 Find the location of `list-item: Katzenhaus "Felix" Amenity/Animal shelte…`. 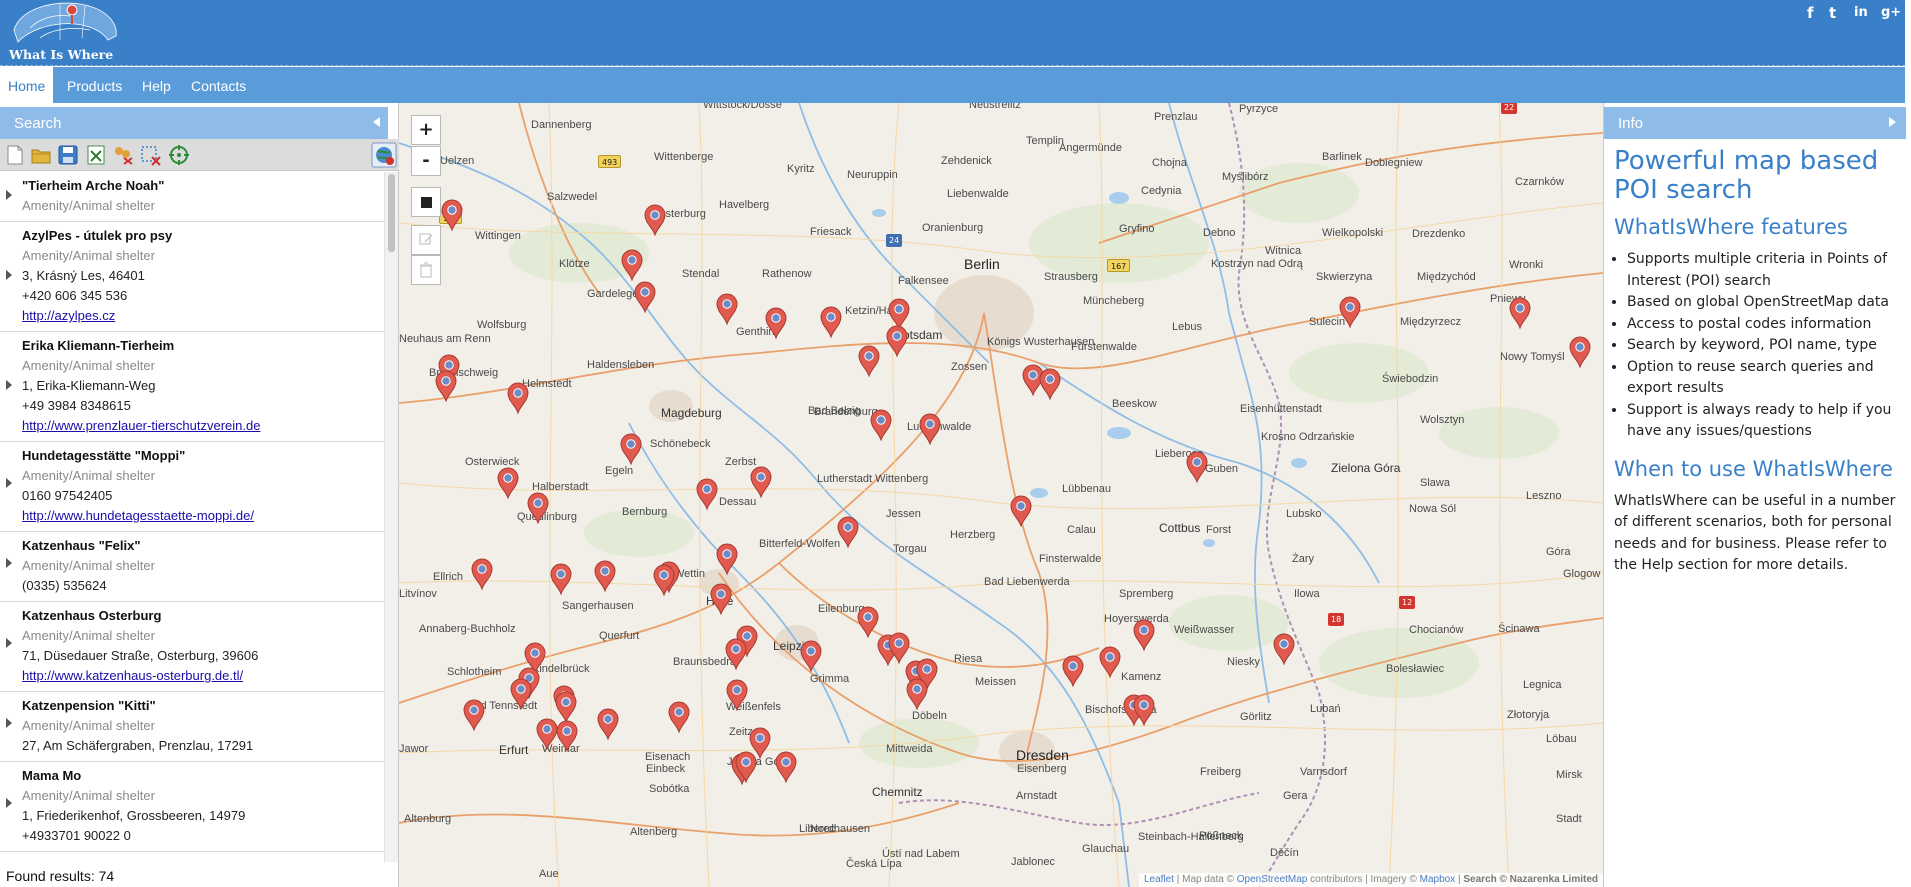

list-item: Katzenhaus "Felix" Amenity/Animal shelte… is located at coordinates (192, 567).